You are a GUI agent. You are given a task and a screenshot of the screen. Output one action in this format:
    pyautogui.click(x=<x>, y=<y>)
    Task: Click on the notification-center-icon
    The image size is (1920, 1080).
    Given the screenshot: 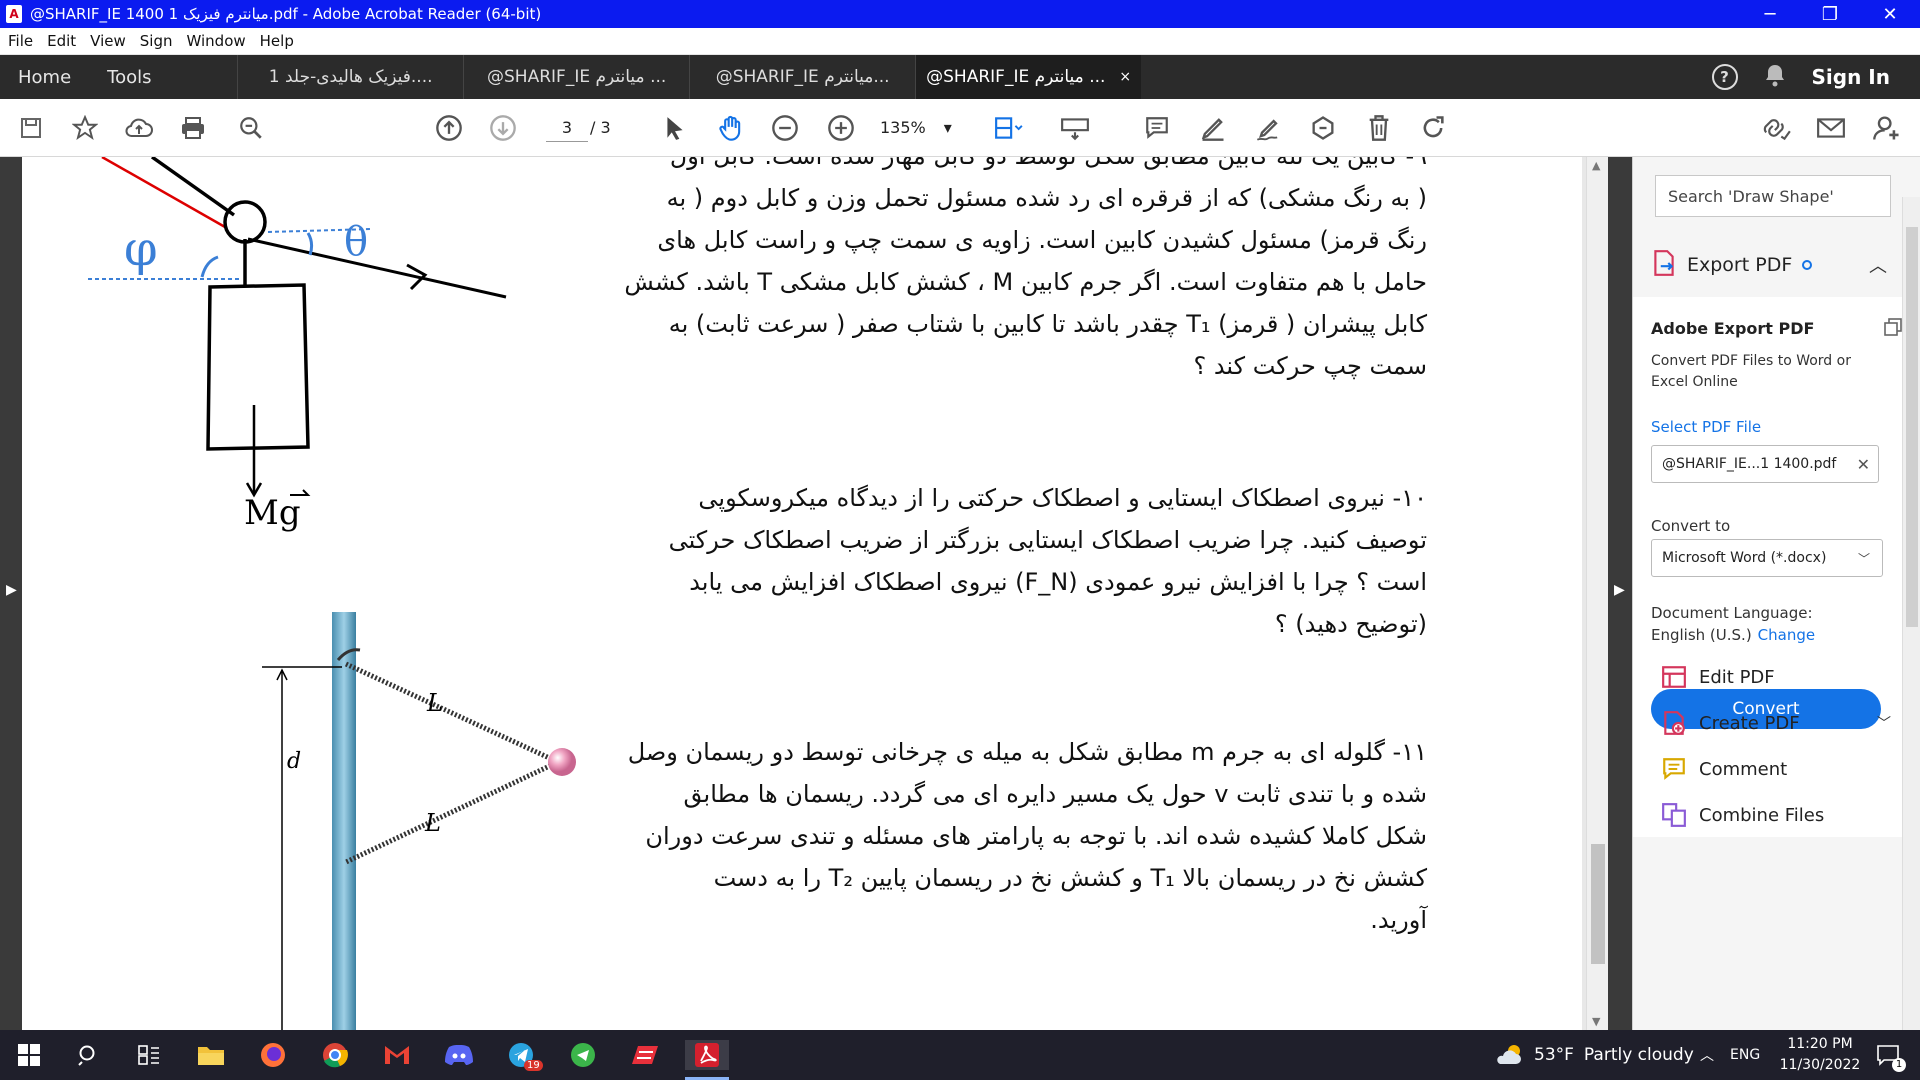 What is the action you would take?
    pyautogui.click(x=1888, y=1055)
    